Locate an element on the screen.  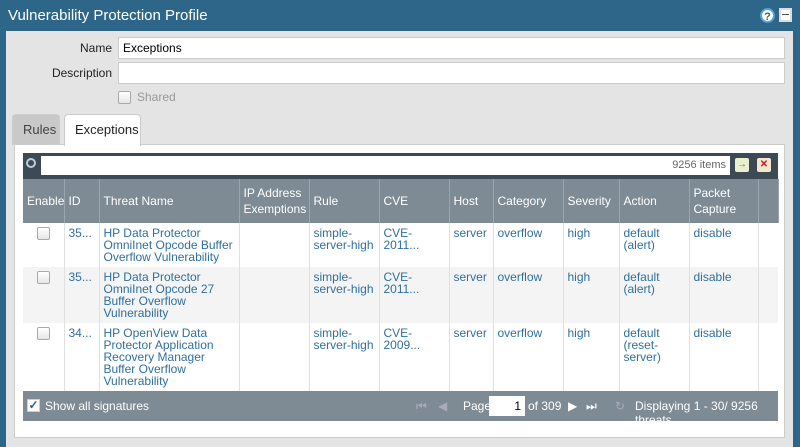
name-label: Name is located at coordinates (95, 48).